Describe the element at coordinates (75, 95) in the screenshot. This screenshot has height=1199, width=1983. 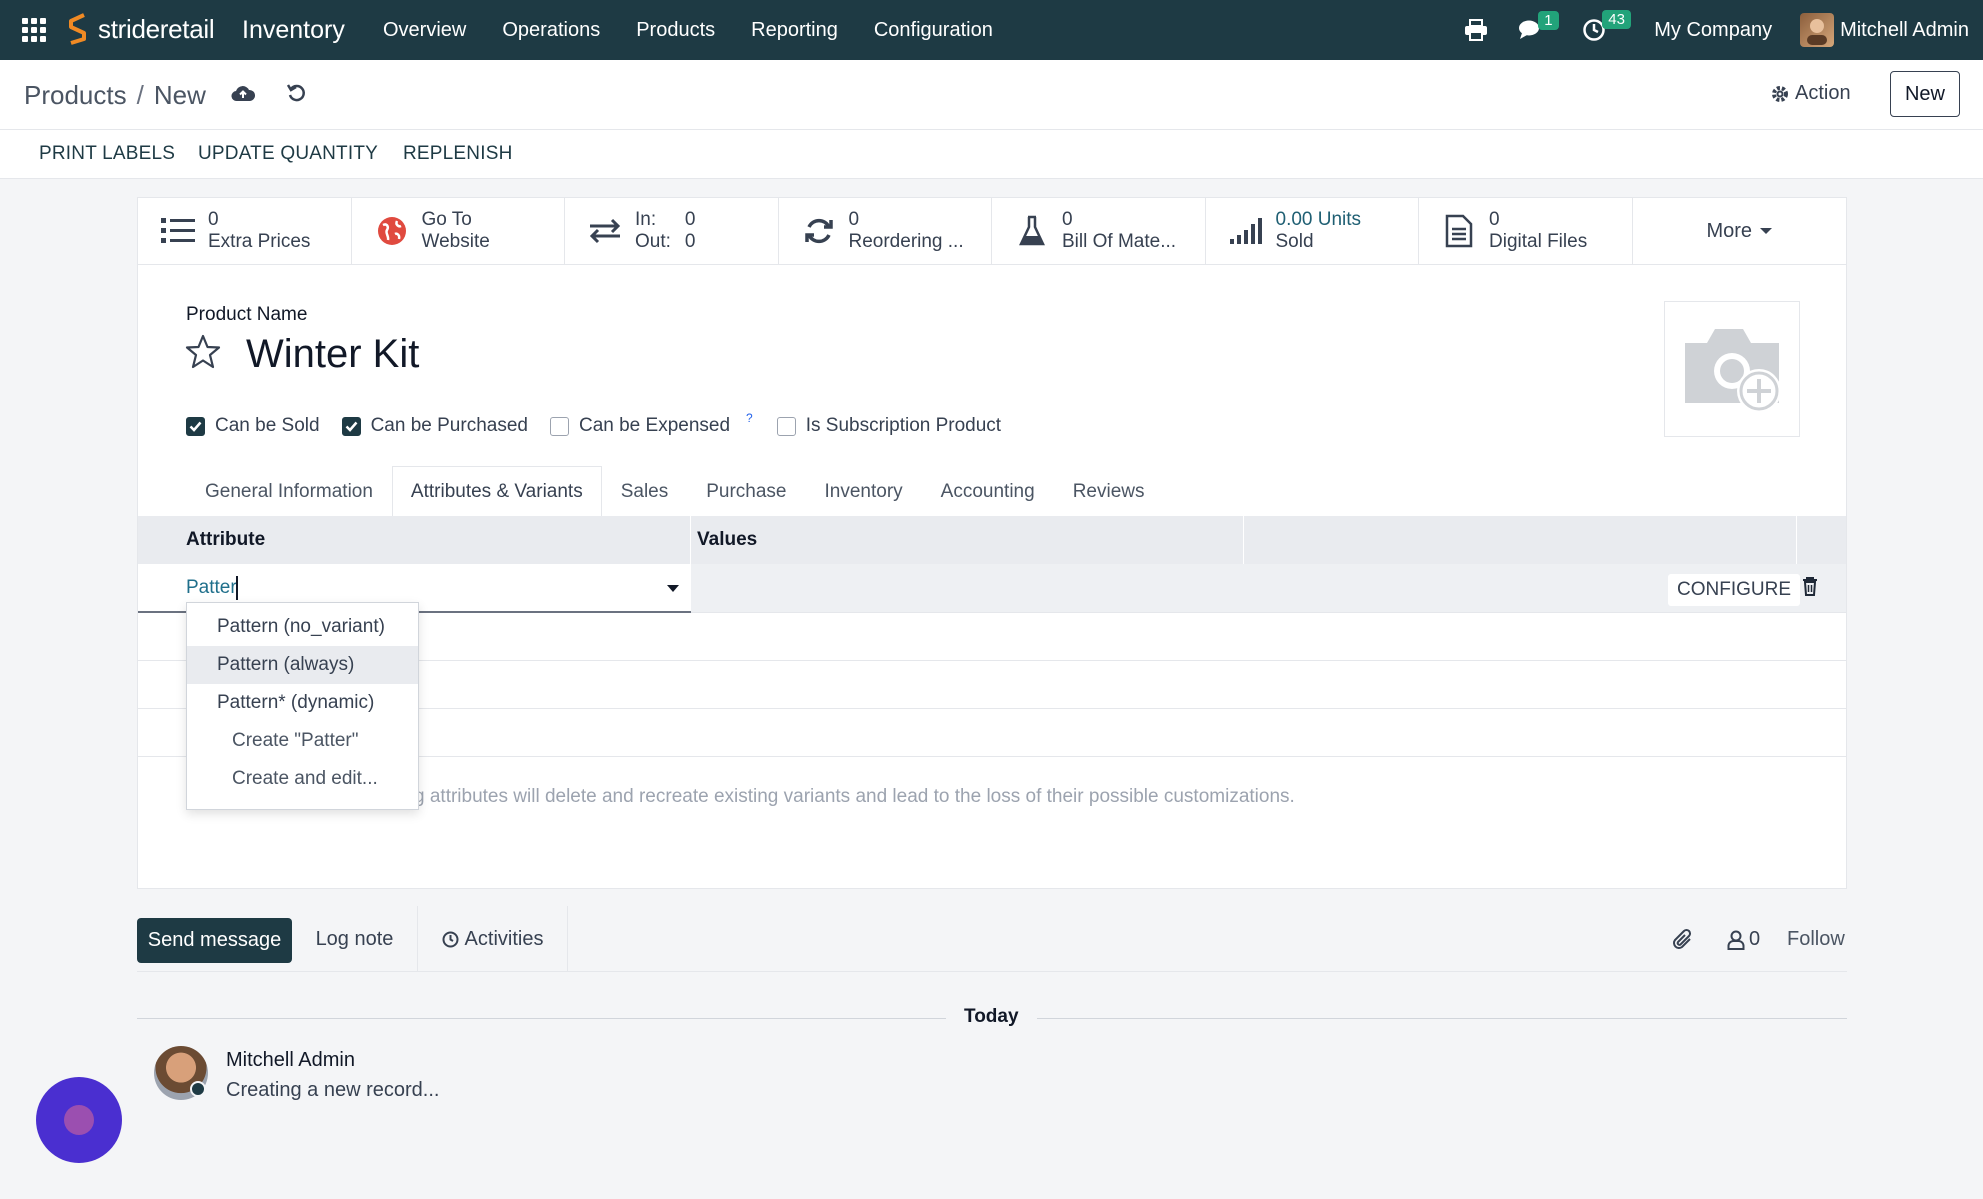
I see `breadcrumb-products: Products` at that location.